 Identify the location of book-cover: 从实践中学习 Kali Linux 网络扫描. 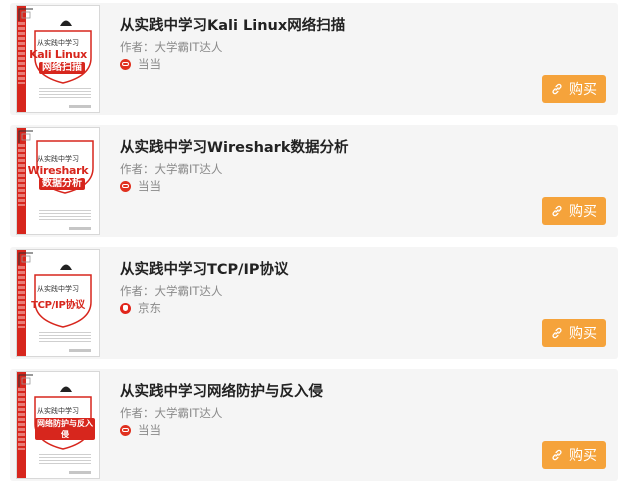
(58, 59).